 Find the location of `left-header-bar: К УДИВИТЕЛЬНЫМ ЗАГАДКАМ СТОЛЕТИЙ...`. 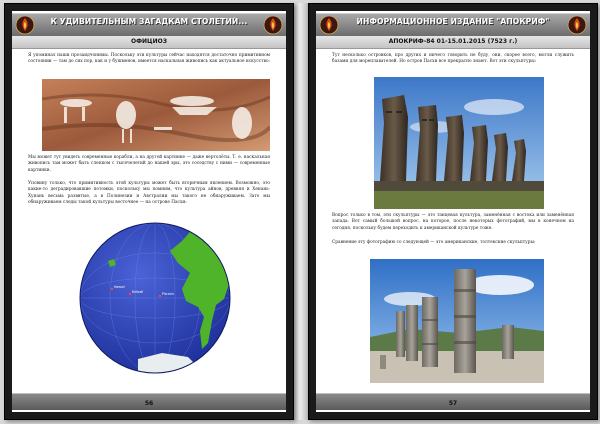

left-header-bar: К УДИВИТЕЛЬНЫМ ЗАГАДКАМ СТОЛЕТИЙ... is located at coordinates (149, 25).